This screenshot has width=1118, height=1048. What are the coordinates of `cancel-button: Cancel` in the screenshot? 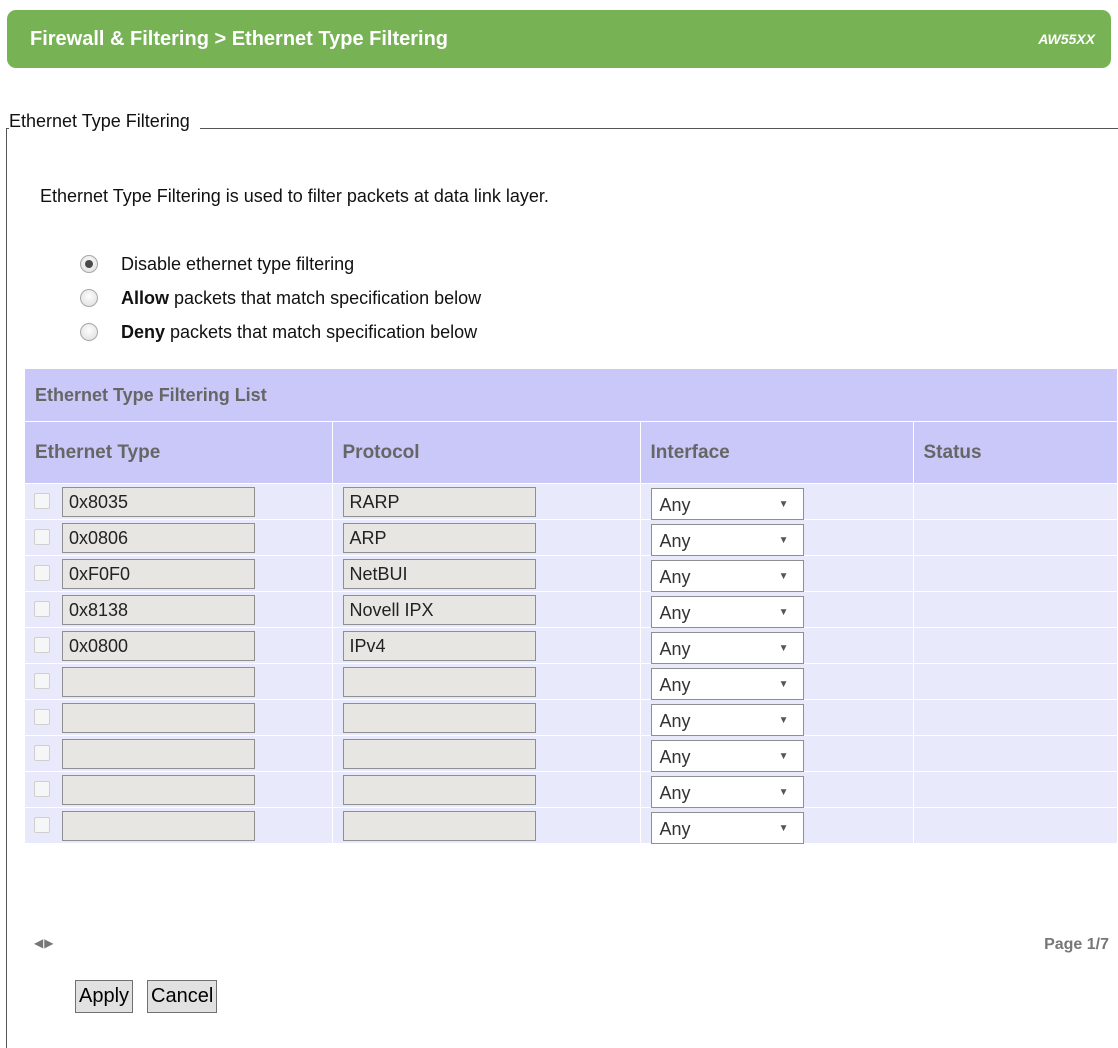 It's located at (182, 996).